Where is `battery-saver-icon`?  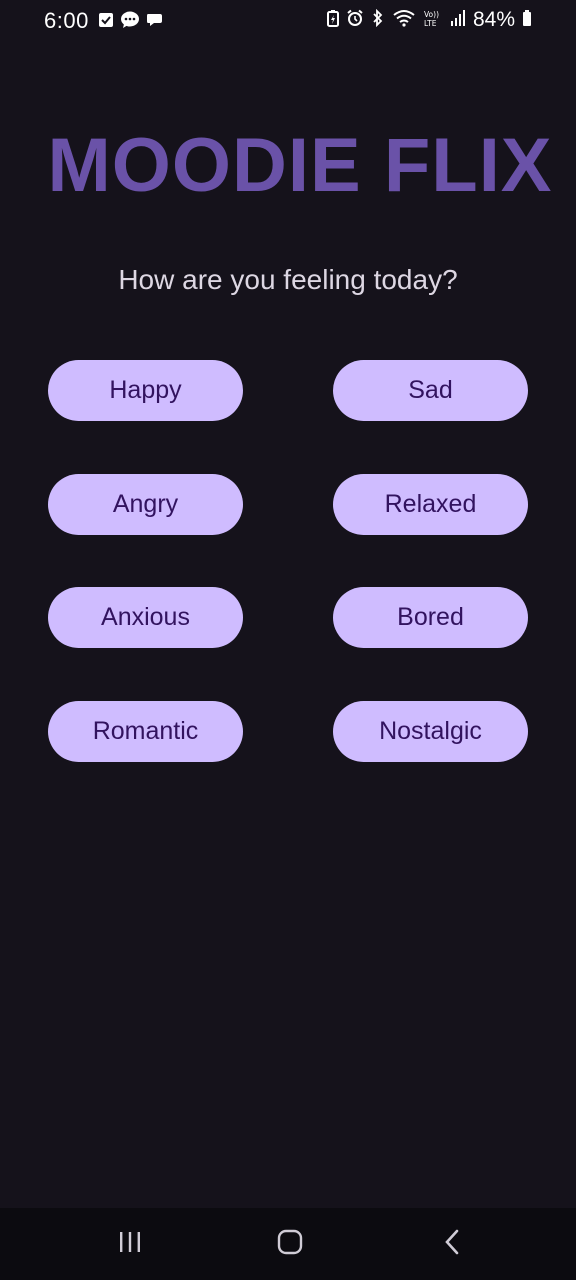 battery-saver-icon is located at coordinates (332, 20).